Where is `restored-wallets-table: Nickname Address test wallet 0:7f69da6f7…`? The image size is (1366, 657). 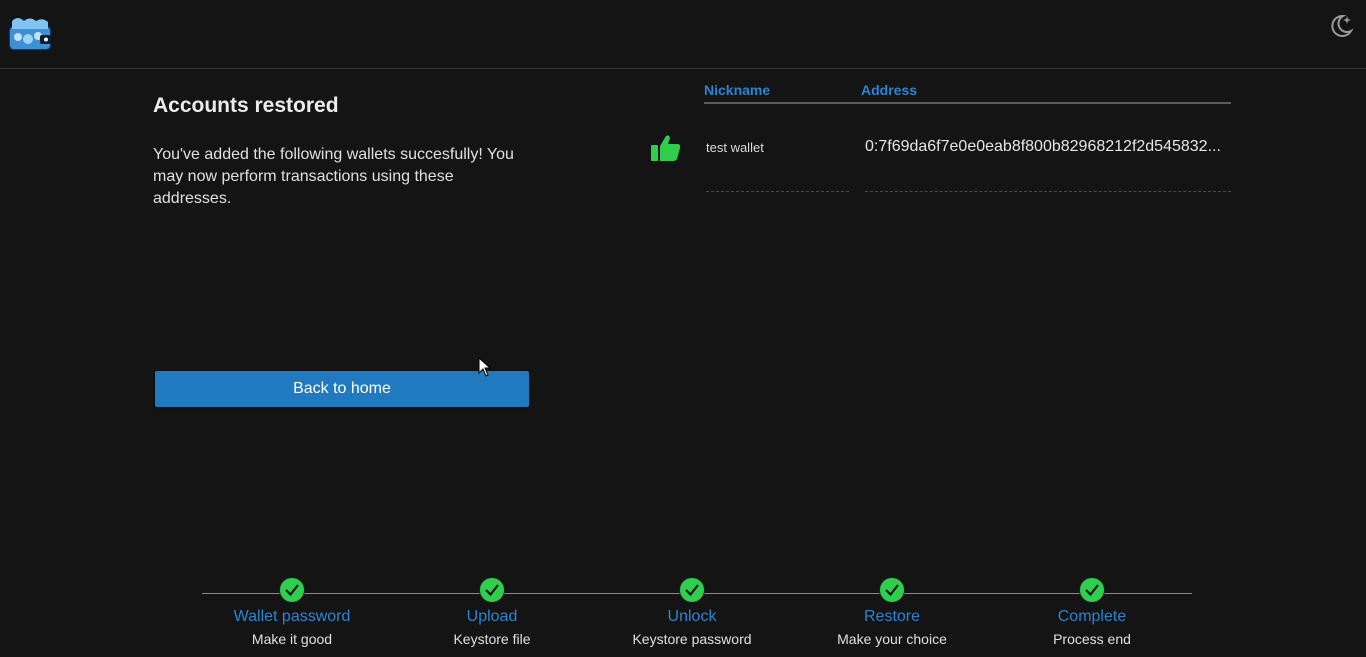
restored-wallets-table: Nickname Address test wallet 0:7f69da6f7… is located at coordinates (967, 137).